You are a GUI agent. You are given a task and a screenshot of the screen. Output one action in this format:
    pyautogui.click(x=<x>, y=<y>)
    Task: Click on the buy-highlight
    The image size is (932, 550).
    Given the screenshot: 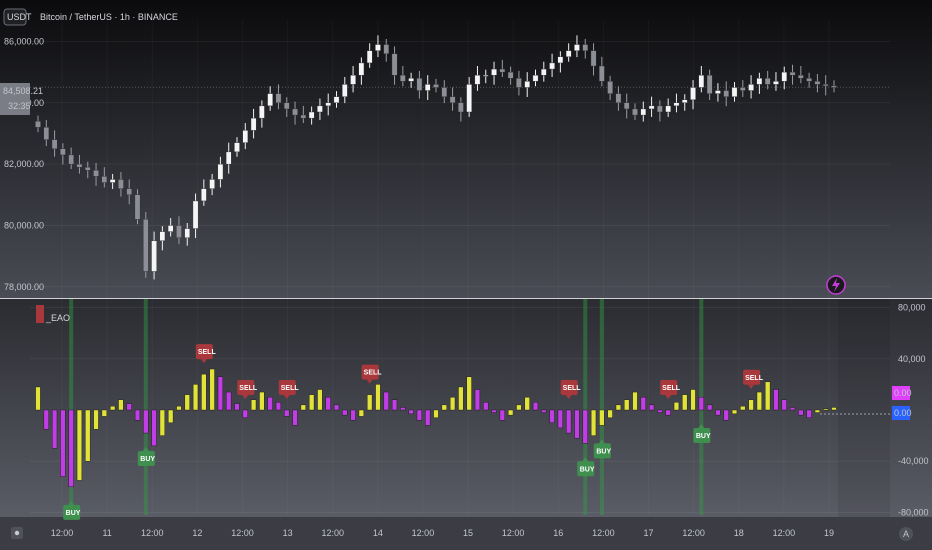 What is the action you would take?
    pyautogui.click(x=601, y=407)
    